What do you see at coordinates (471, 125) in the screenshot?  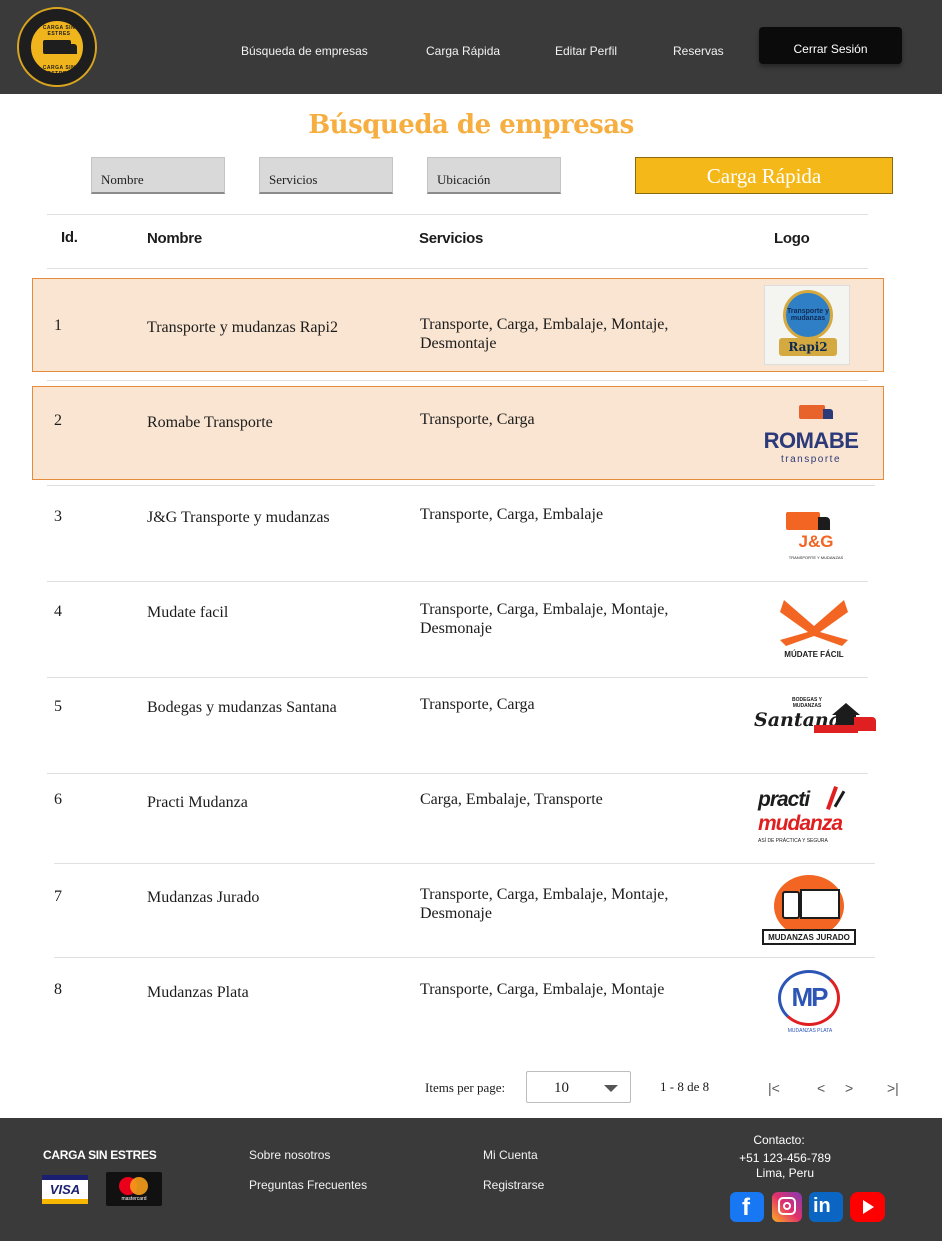 I see `page-title: Búsqueda de empresas` at bounding box center [471, 125].